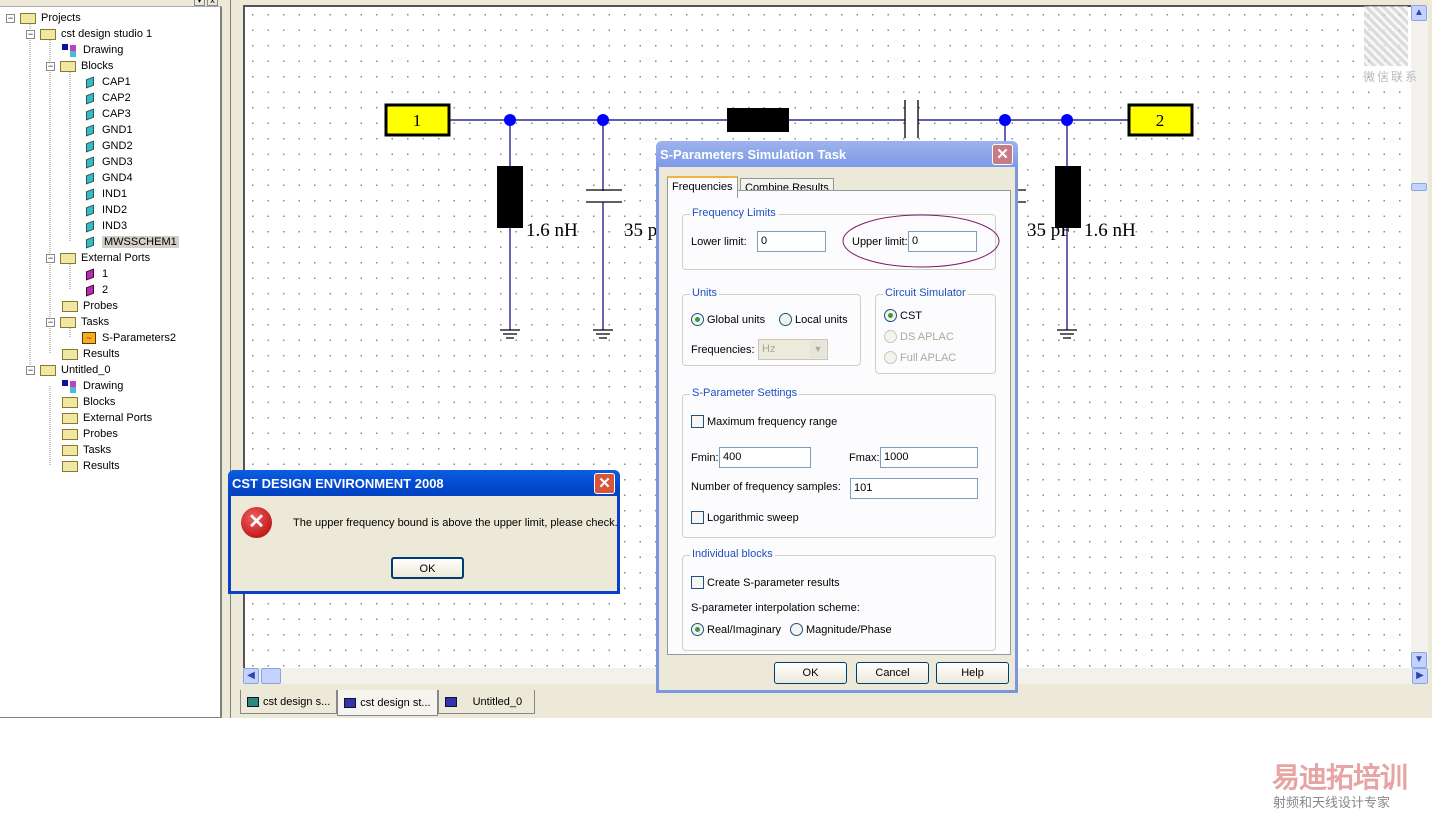 This screenshot has height=815, width=1432. What do you see at coordinates (772, 421) in the screenshot?
I see `checkbox-label: Maximum frequency range` at bounding box center [772, 421].